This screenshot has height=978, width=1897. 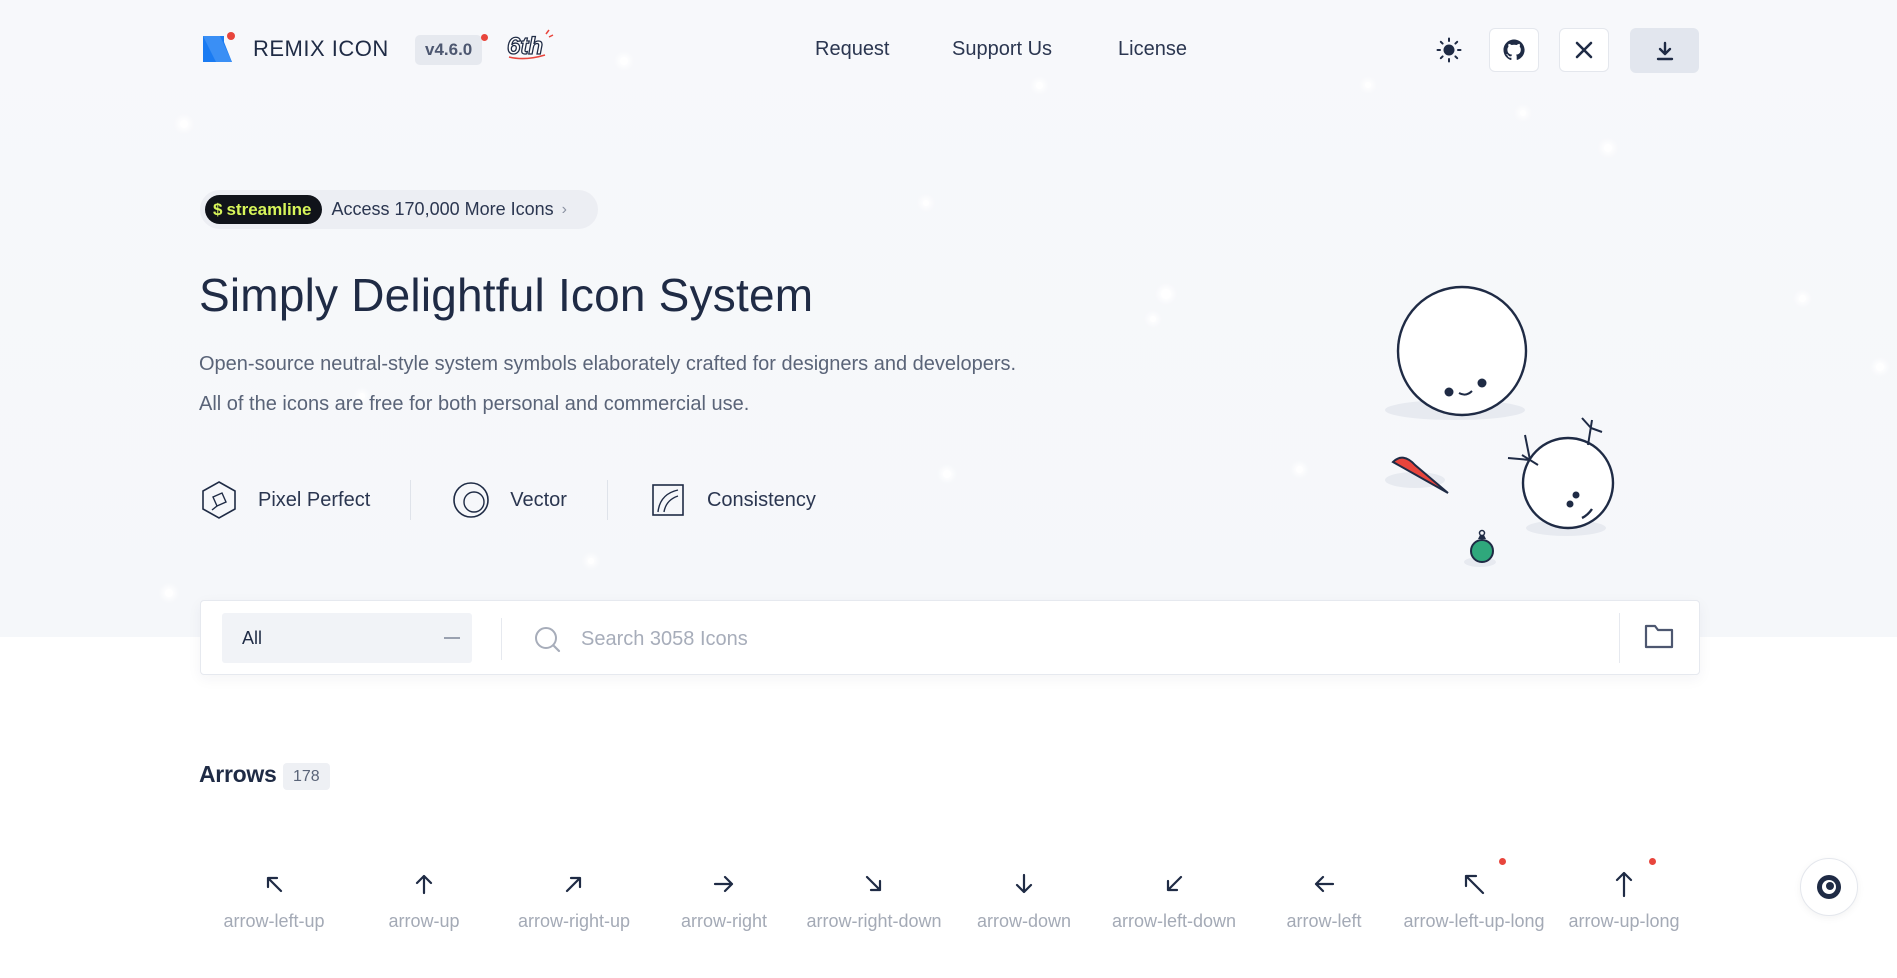 What do you see at coordinates (321, 48) in the screenshot?
I see `logo-text: REMIX ICON` at bounding box center [321, 48].